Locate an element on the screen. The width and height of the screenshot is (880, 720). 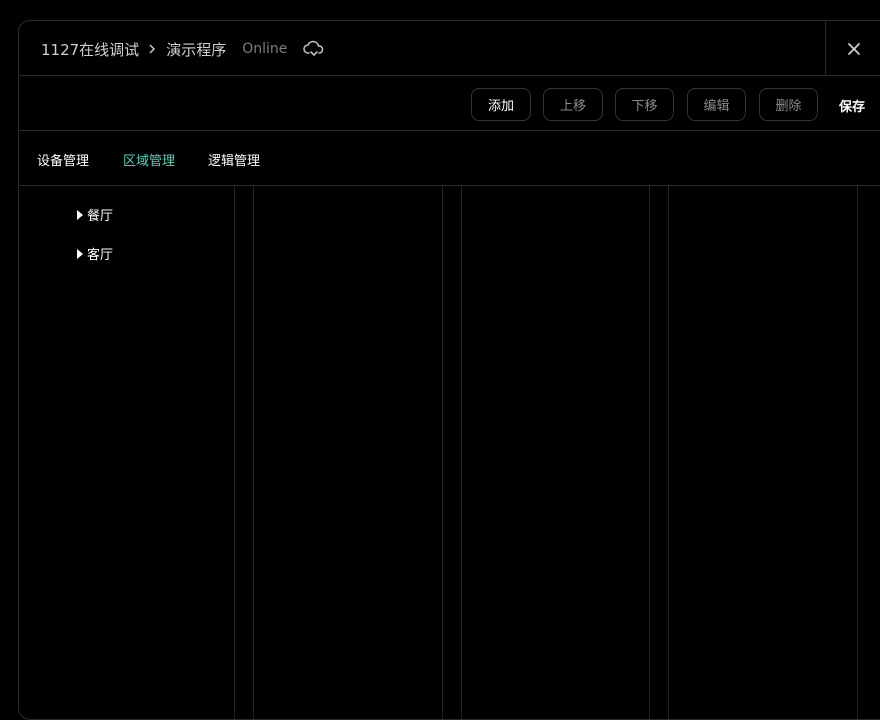
dialog-header: 1127在线调试 演示程序 Online is located at coordinates (449, 48).